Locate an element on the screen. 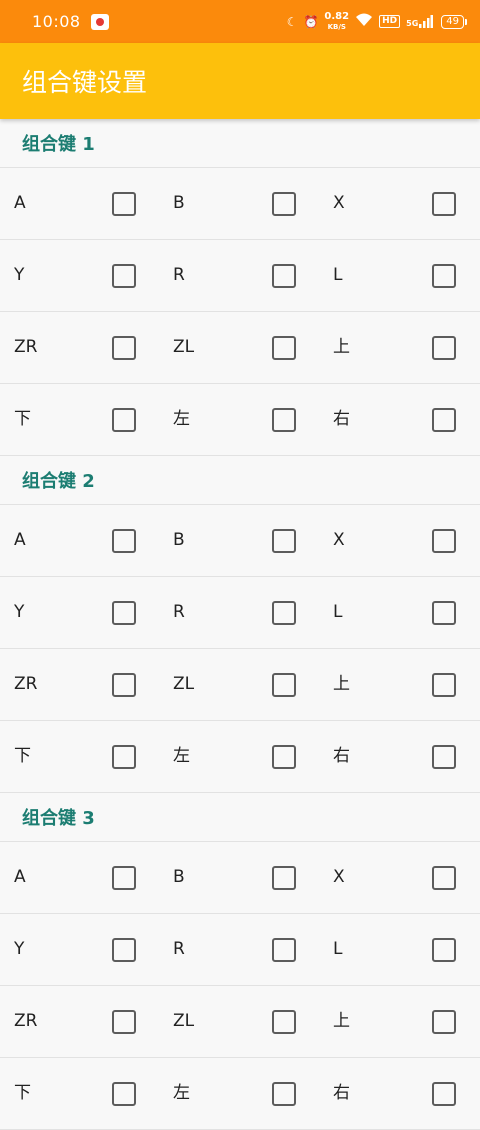 The width and height of the screenshot is (480, 1130). alarm-icon: ⏰ is located at coordinates (311, 21).